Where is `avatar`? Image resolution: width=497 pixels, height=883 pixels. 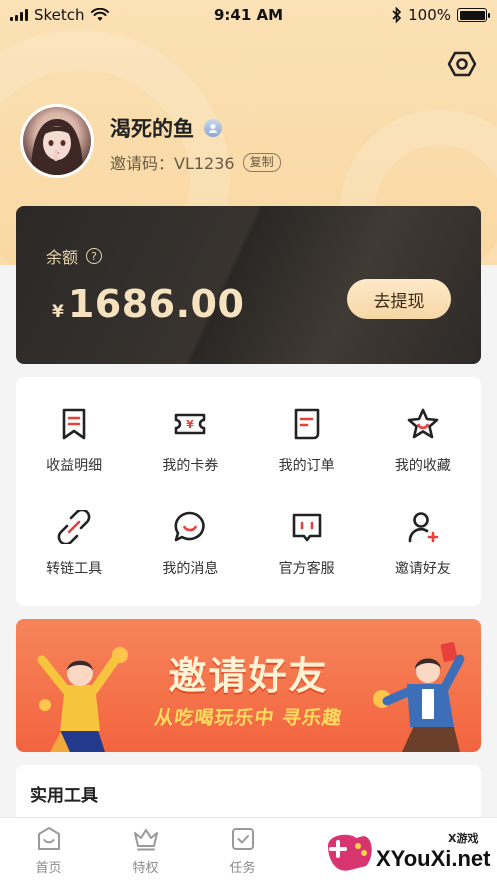 avatar is located at coordinates (57, 141).